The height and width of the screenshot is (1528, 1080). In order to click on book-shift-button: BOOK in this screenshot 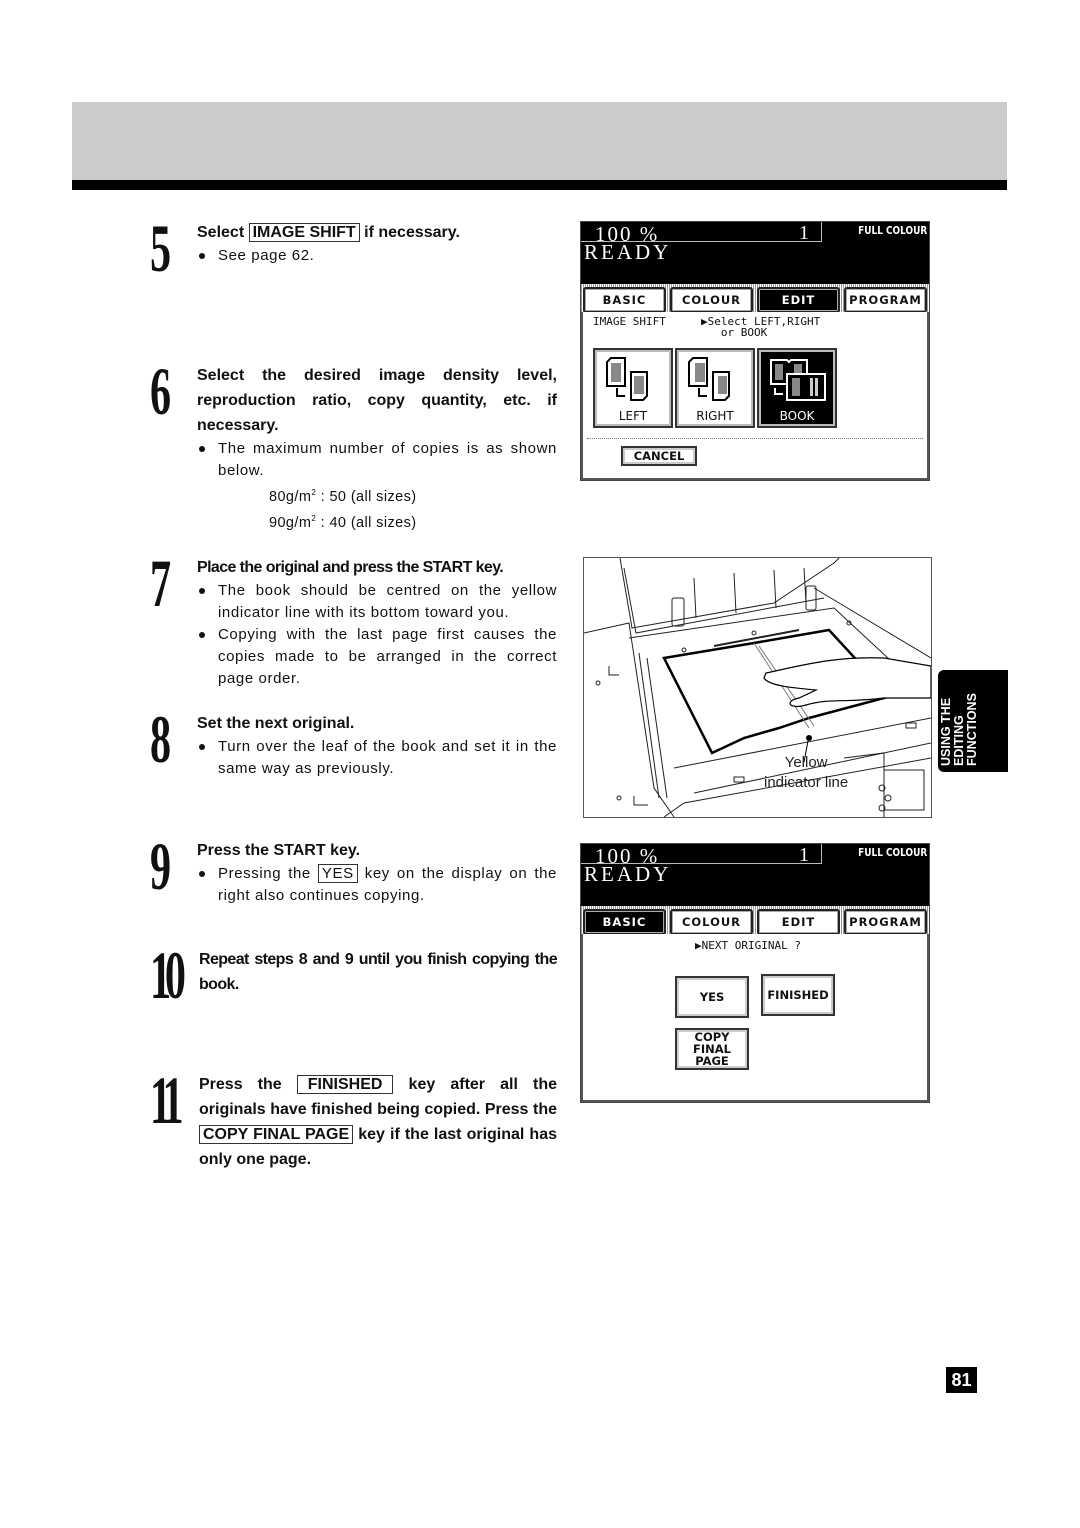, I will do `click(797, 388)`.